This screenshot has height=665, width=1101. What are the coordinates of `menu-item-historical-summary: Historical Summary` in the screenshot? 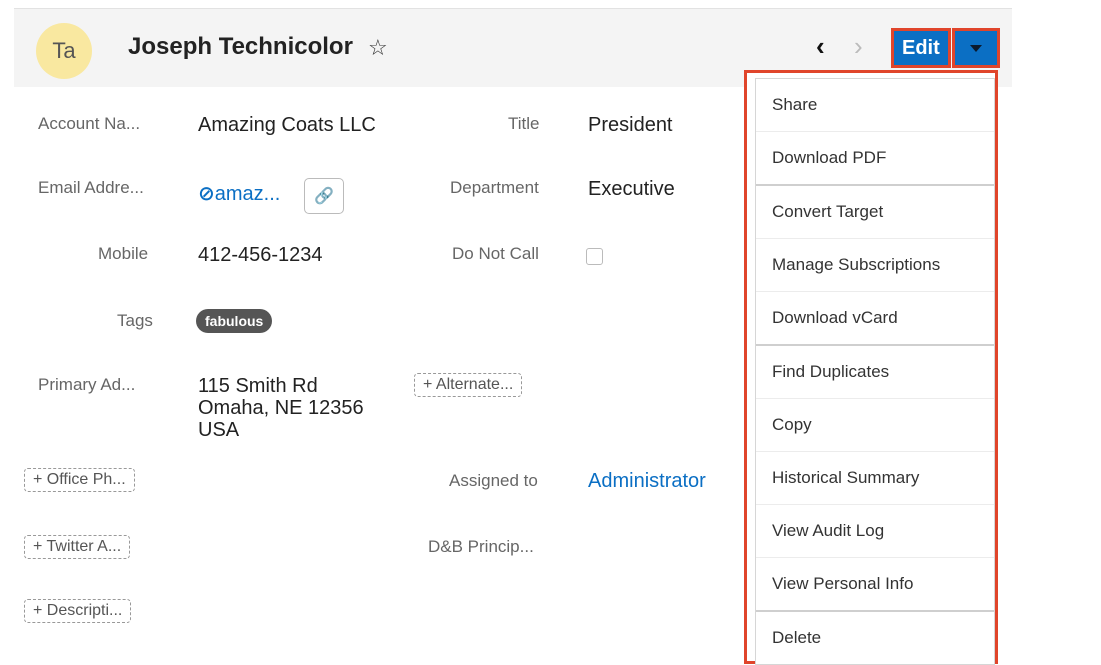 It's located at (875, 478).